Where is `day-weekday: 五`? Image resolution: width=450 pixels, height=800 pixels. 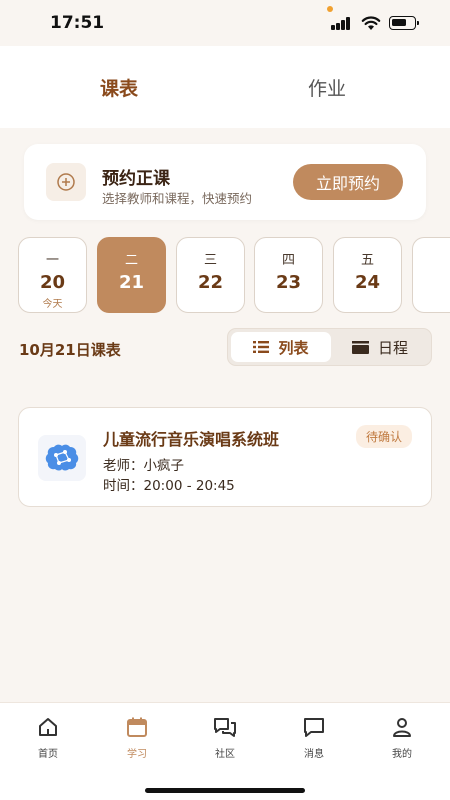 day-weekday: 五 is located at coordinates (367, 260).